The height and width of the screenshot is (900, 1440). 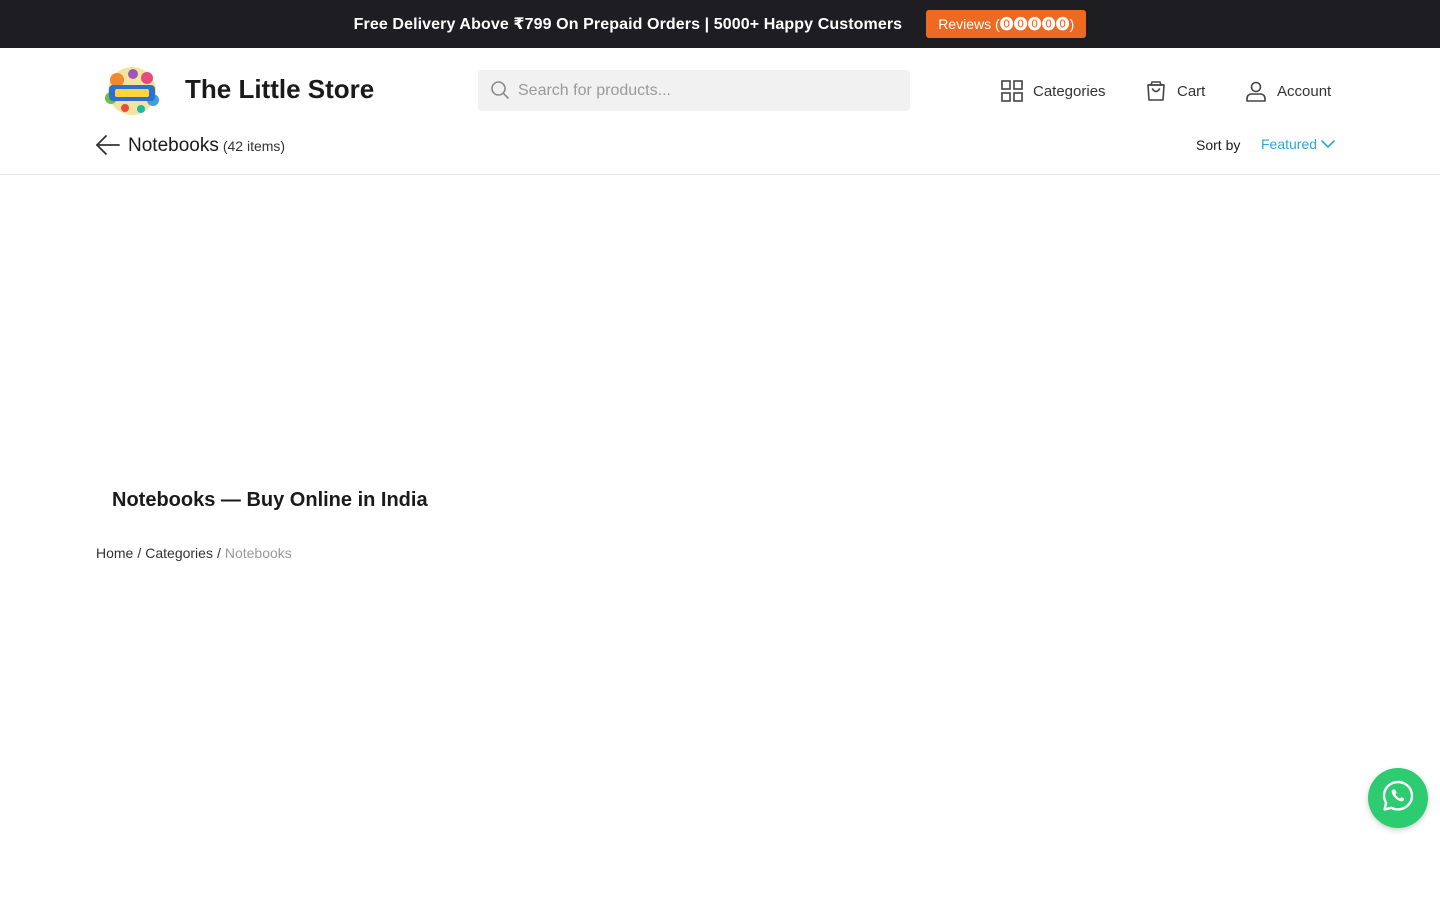 I want to click on search-box, so click(x=694, y=90).